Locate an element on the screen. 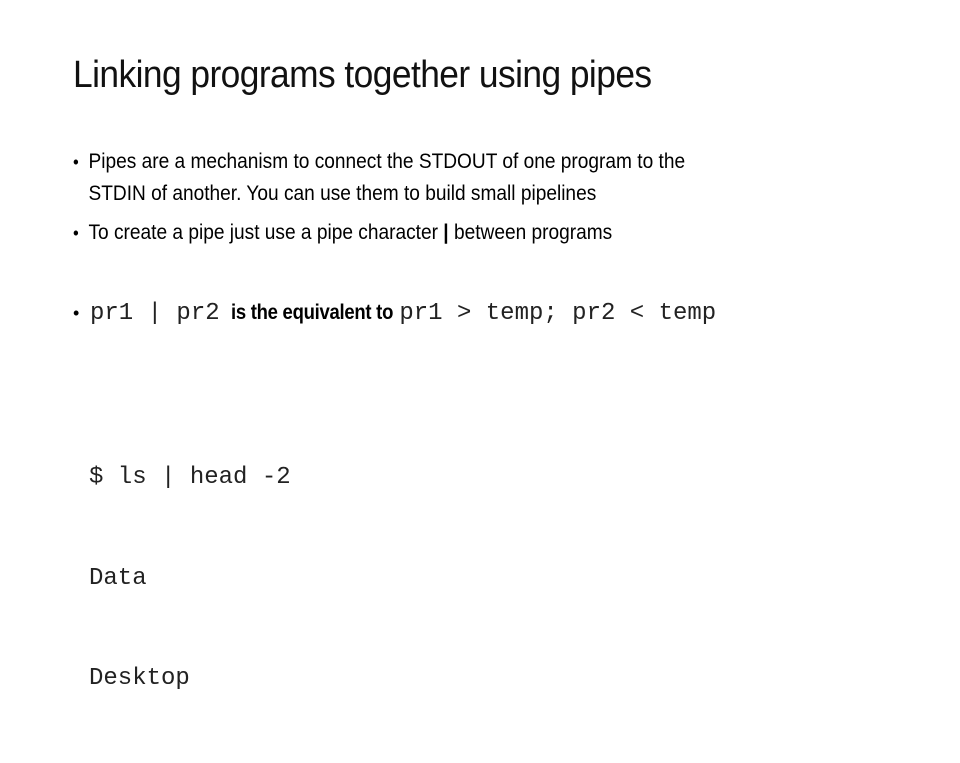 The image size is (960, 763). slide-title: Linking programs together using pipes is located at coordinates (362, 75).